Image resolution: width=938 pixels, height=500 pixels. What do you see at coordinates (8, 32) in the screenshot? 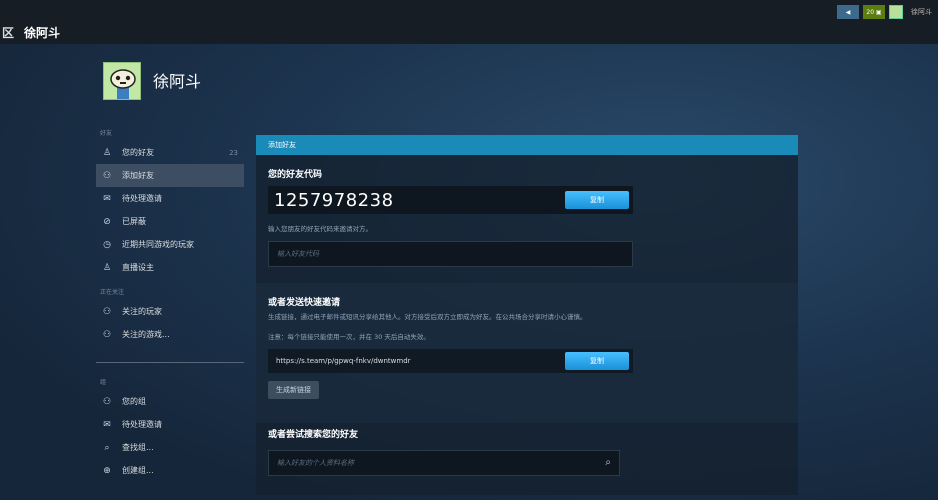
I see `nav-prefix: 区` at bounding box center [8, 32].